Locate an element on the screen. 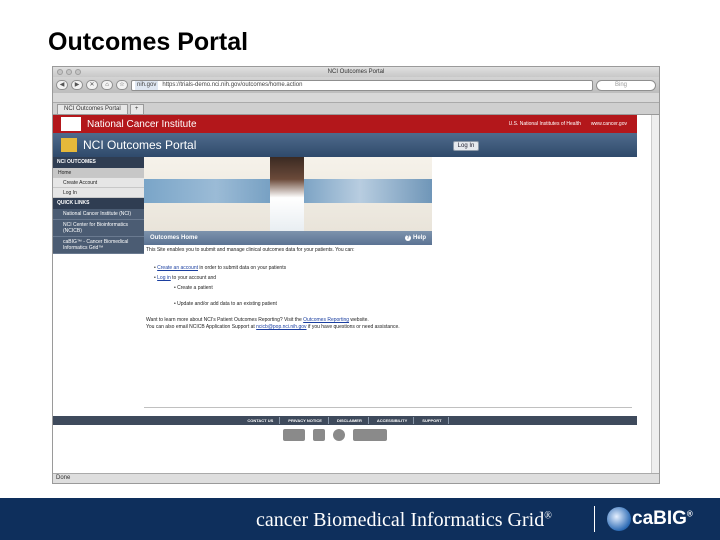 Image resolution: width=720 pixels, height=540 pixels. window-titlebar: NCI Outcomes Portal is located at coordinates (356, 72).